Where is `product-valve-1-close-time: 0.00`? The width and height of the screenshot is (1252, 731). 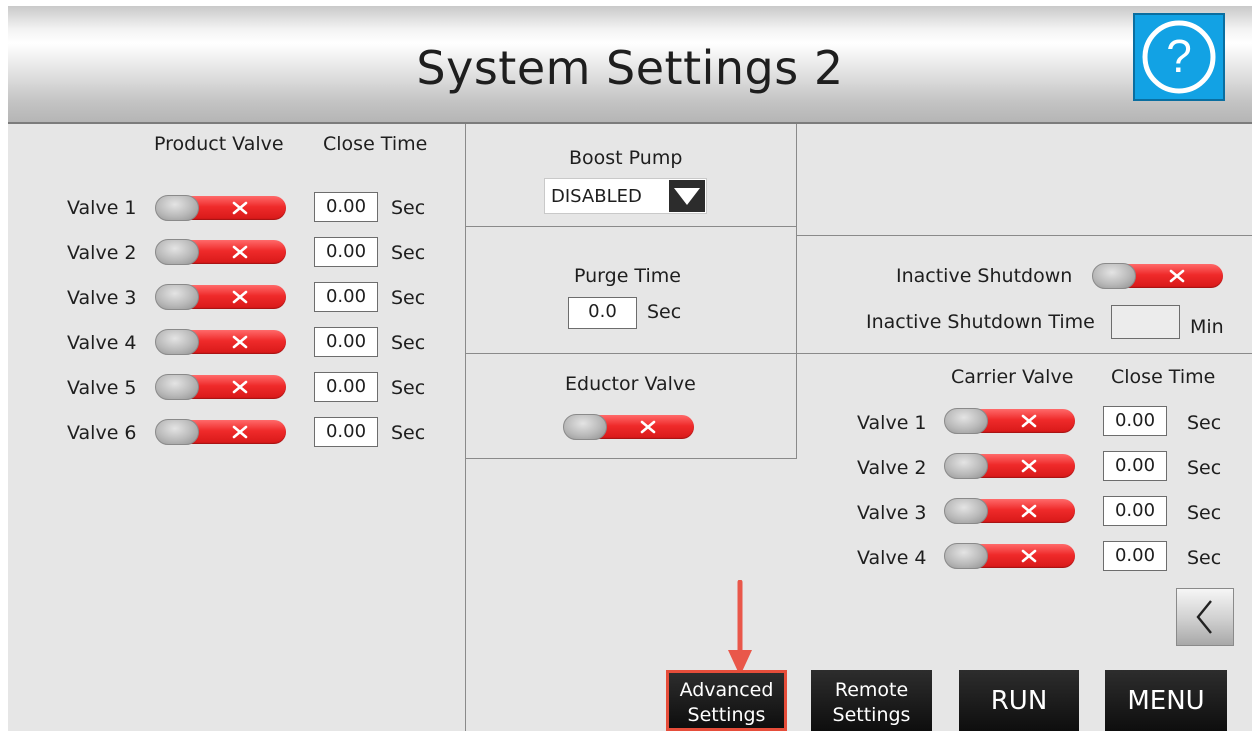 product-valve-1-close-time: 0.00 is located at coordinates (346, 207).